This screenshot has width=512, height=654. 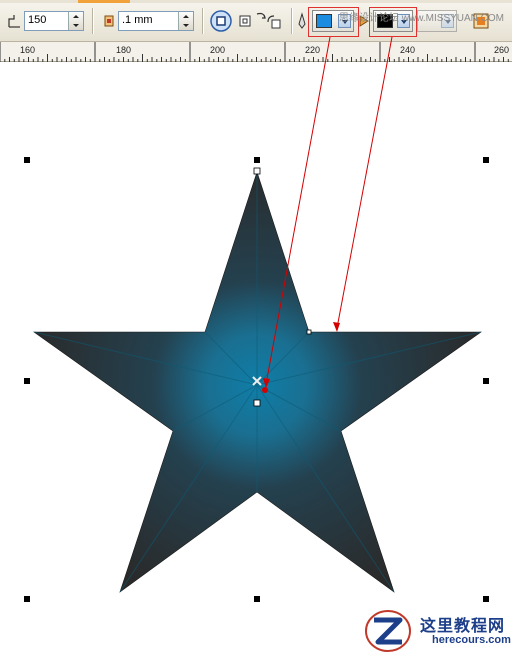 What do you see at coordinates (486, 381) in the screenshot?
I see `selection-handle-middle-right` at bounding box center [486, 381].